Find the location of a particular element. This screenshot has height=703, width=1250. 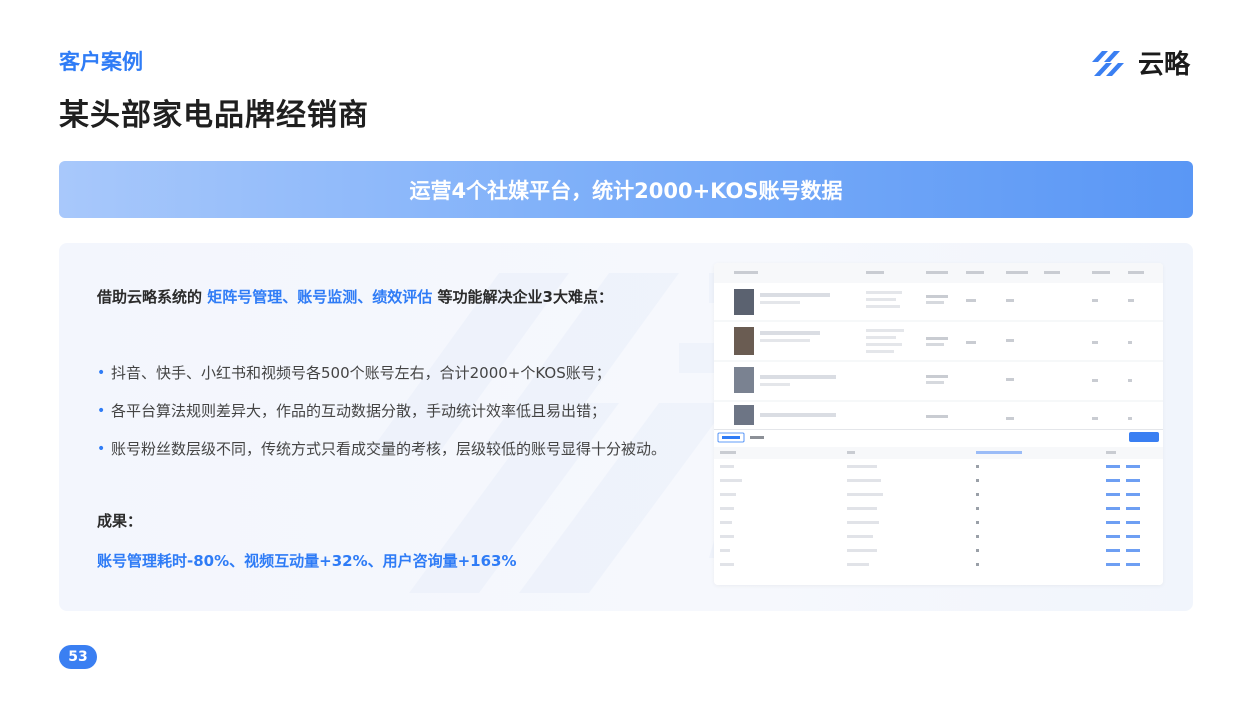

list-item: • 抖音、快手、小红书和视频号各500个账号左右，合计2000+个KOS账号； is located at coordinates (387, 373).